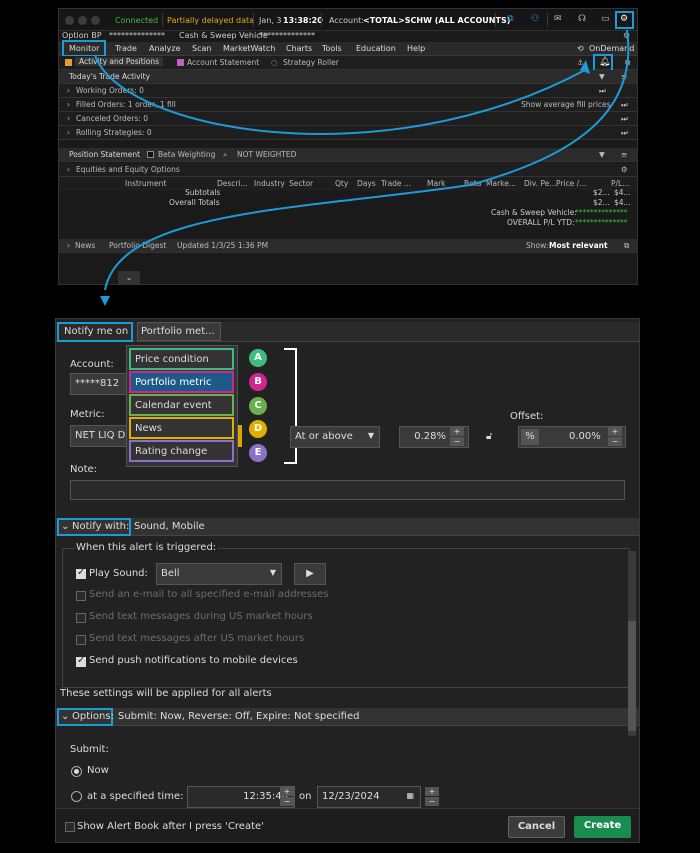  Describe the element at coordinates (258, 406) in the screenshot. I see `badge-c: C` at that location.